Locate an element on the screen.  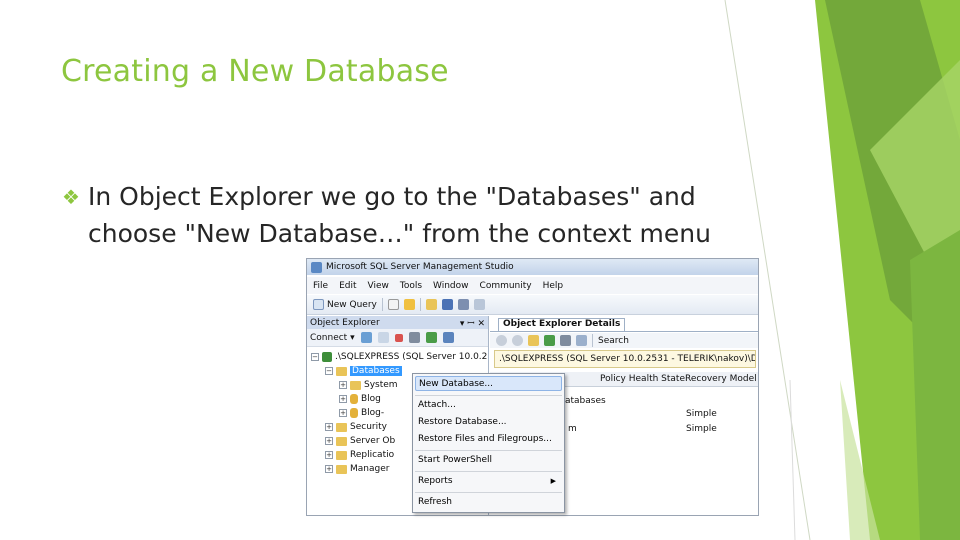
tree-node-label: Security is located at coordinates (368, 427).